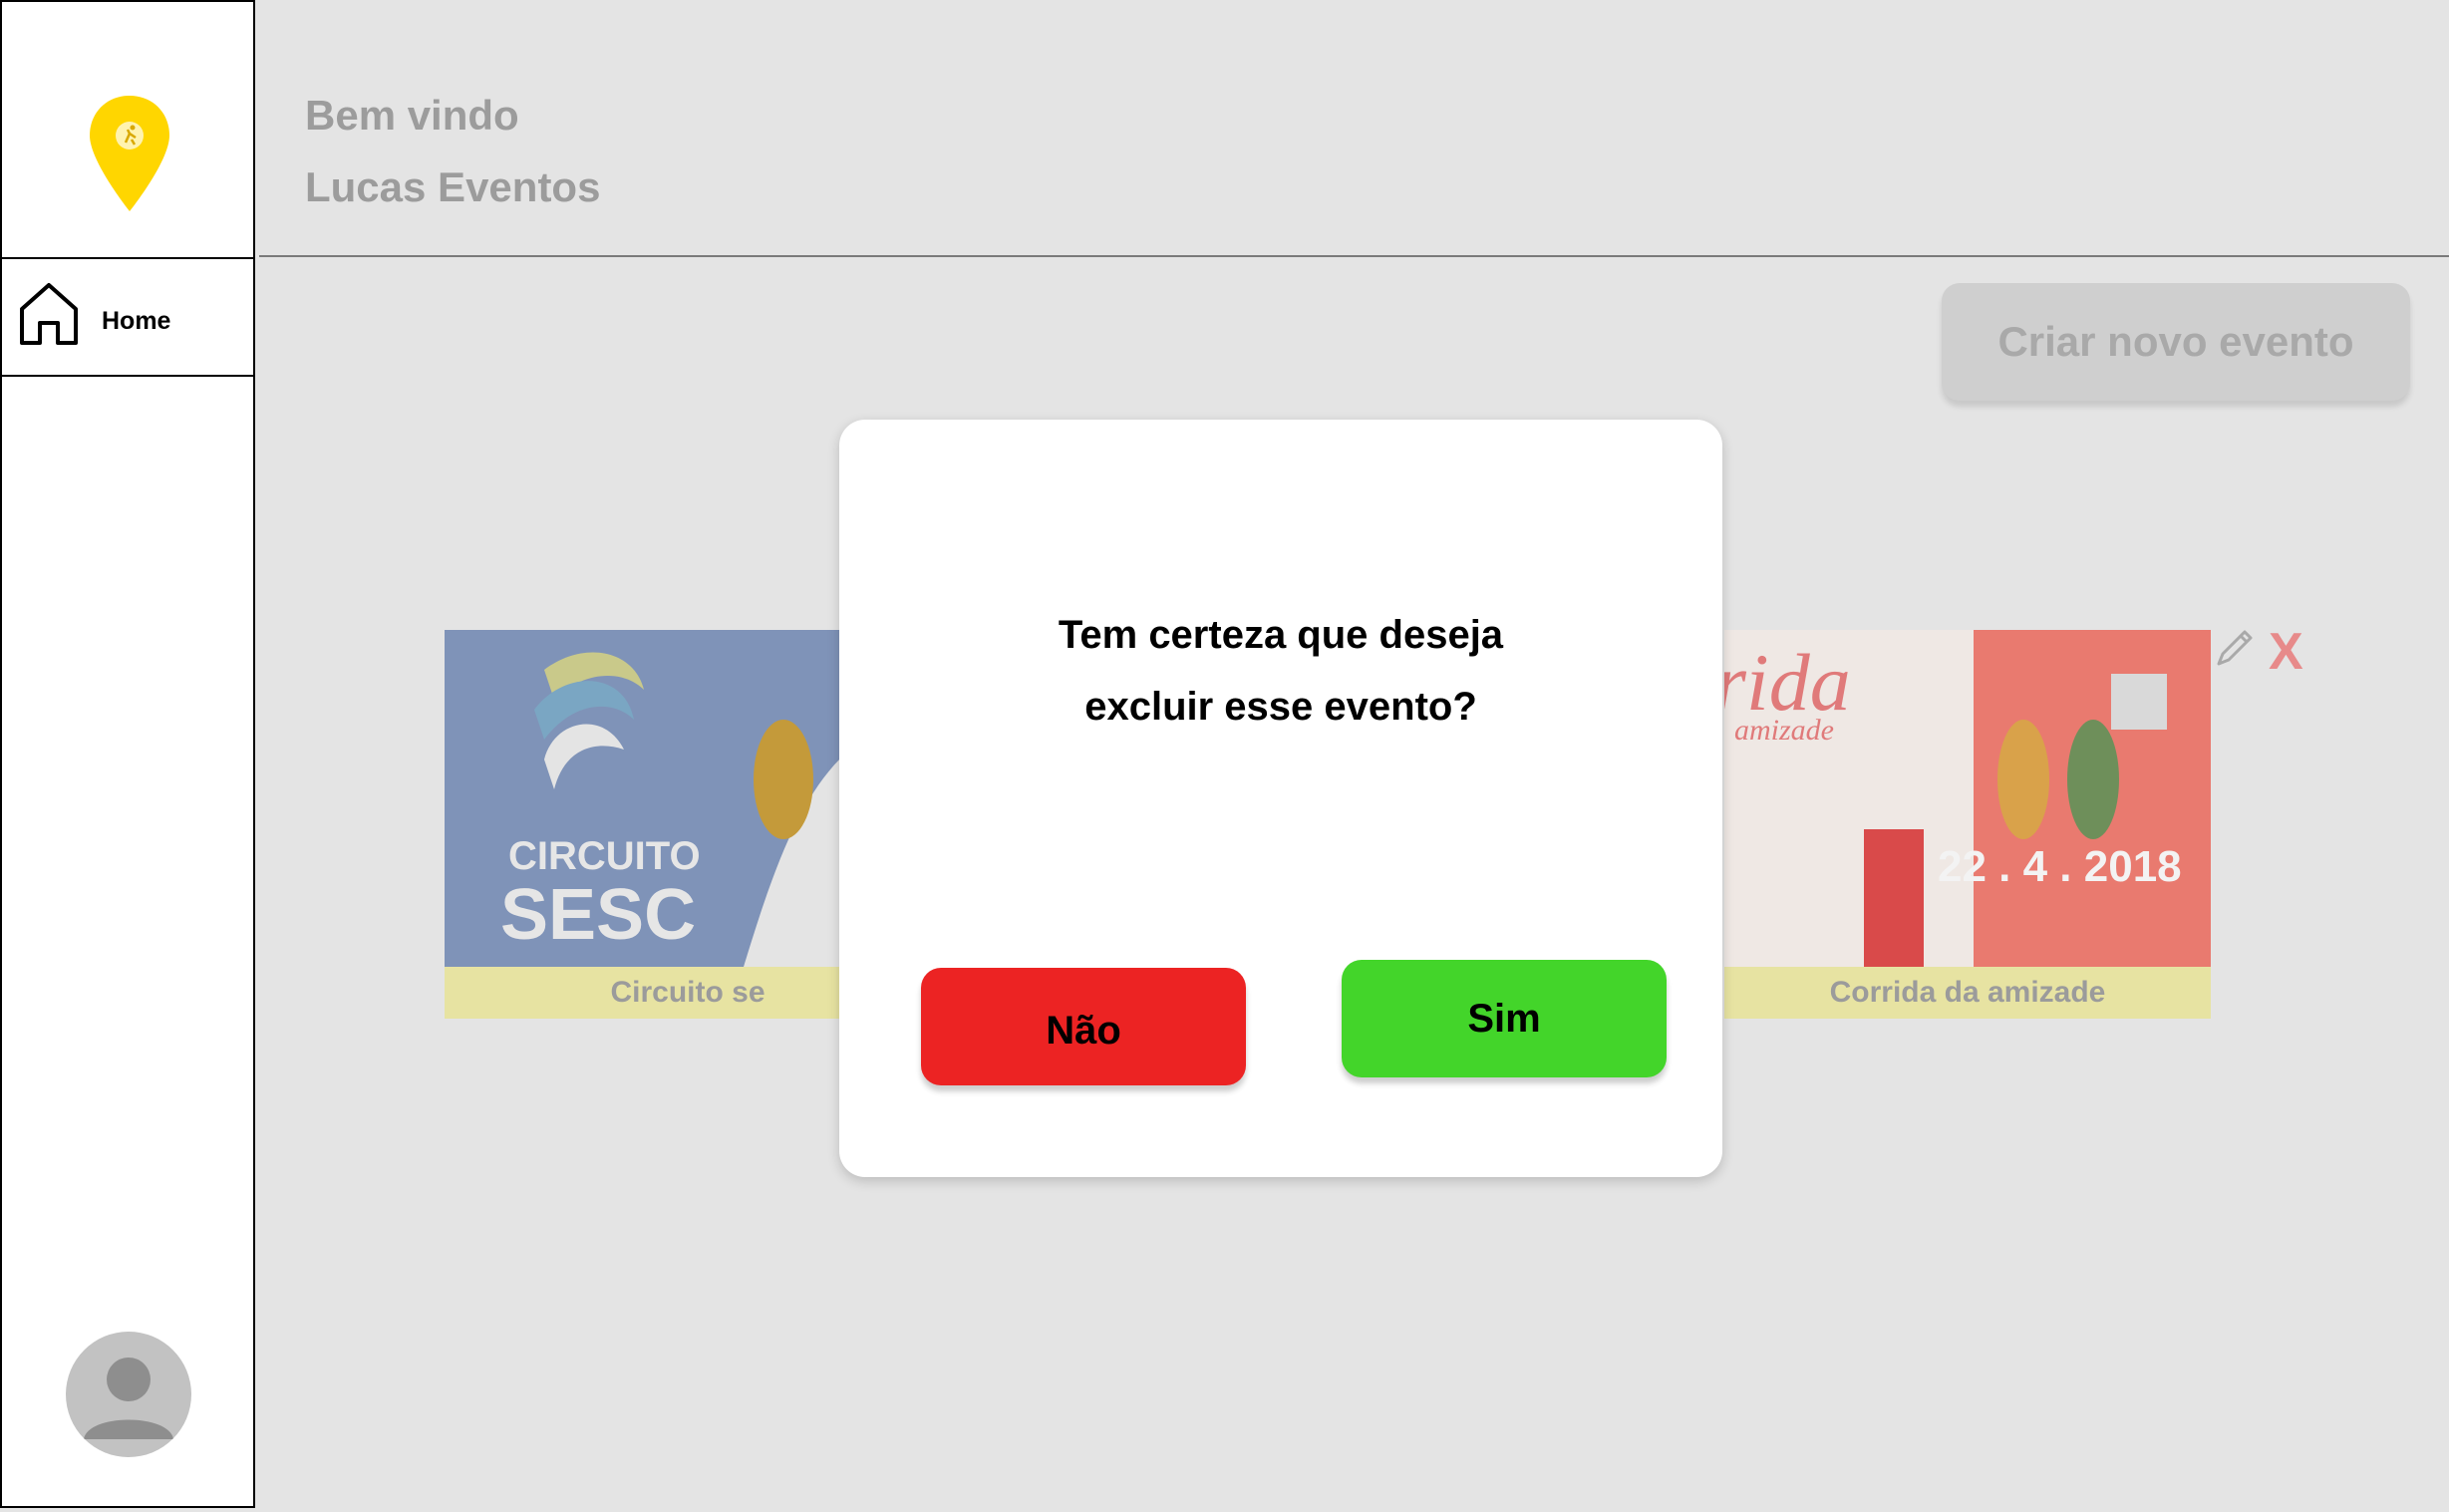 This screenshot has width=2449, height=1512. I want to click on user-avatar-icon, so click(128, 1395).